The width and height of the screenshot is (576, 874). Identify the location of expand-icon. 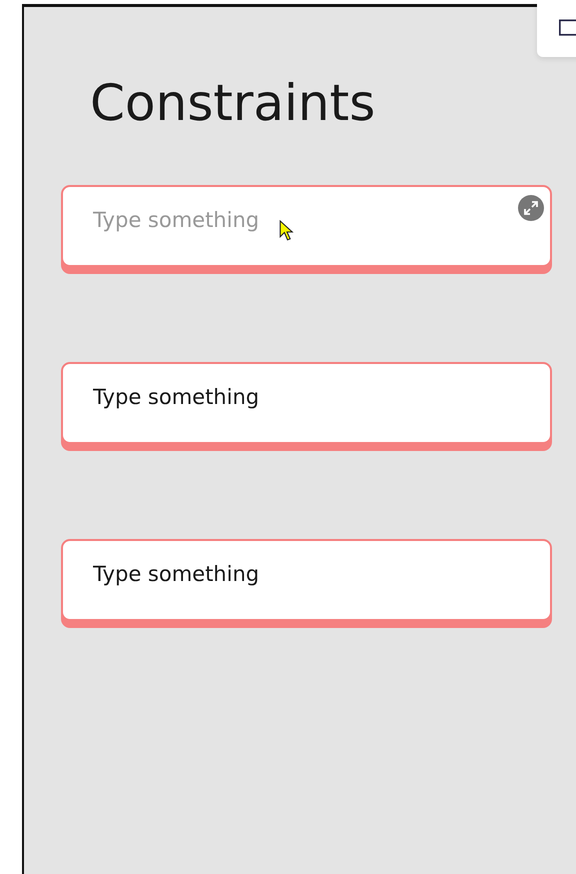
(531, 208).